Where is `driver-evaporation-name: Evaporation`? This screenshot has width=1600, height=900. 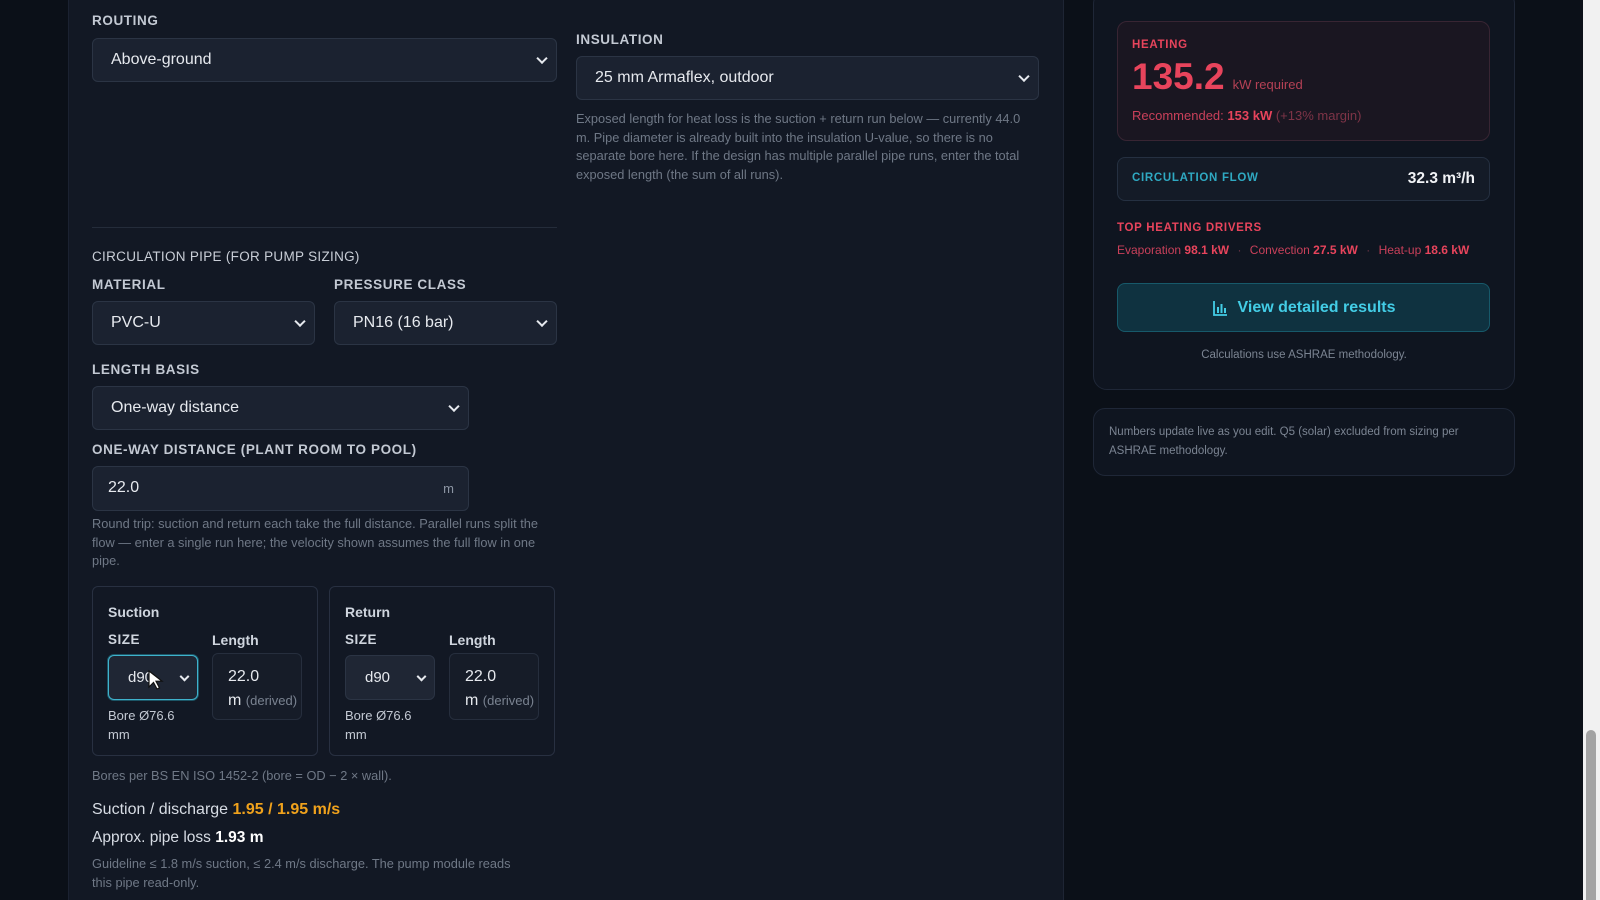 driver-evaporation-name: Evaporation is located at coordinates (1149, 250).